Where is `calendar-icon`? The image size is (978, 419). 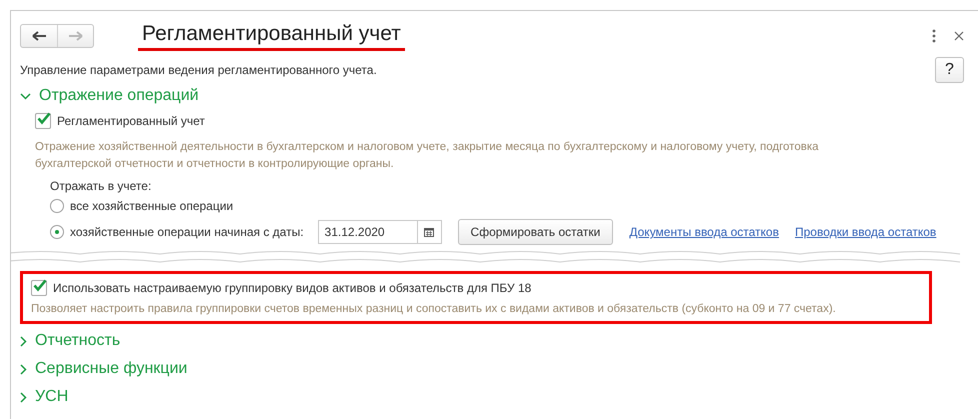 calendar-icon is located at coordinates (429, 232).